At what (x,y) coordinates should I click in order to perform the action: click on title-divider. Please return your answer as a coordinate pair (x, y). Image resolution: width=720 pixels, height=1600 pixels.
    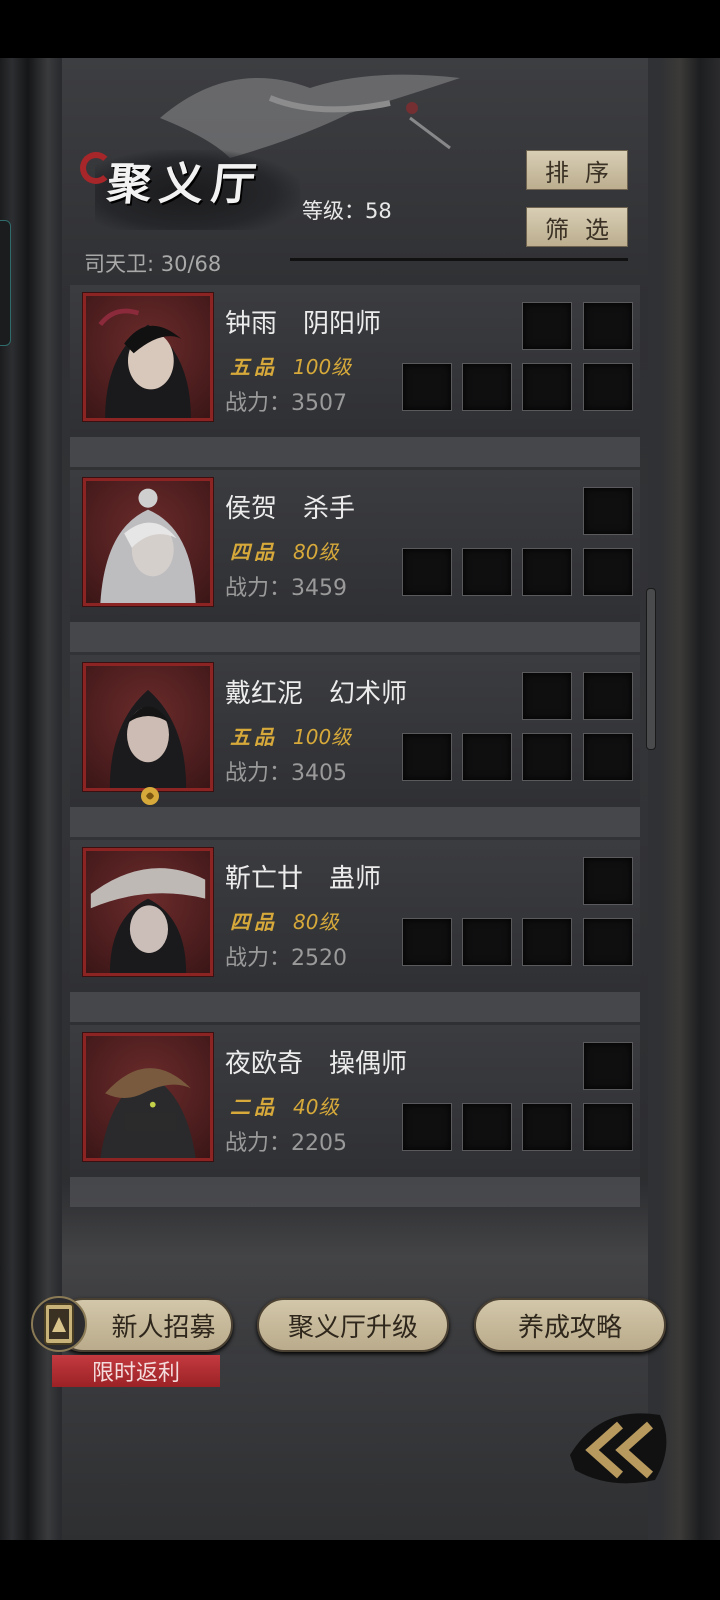
    Looking at the image, I should click on (459, 259).